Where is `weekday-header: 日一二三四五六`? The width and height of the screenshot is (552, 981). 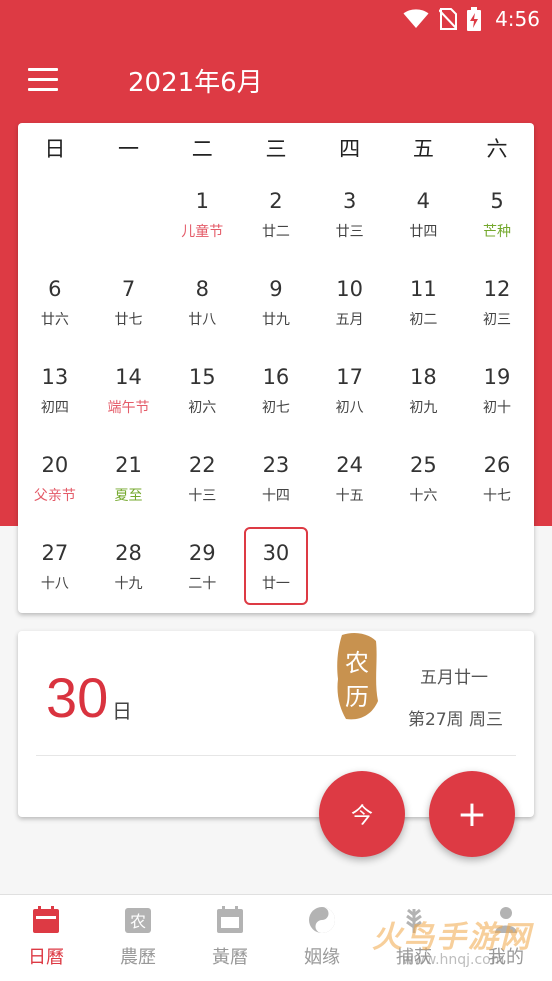 weekday-header: 日一二三四五六 is located at coordinates (276, 147).